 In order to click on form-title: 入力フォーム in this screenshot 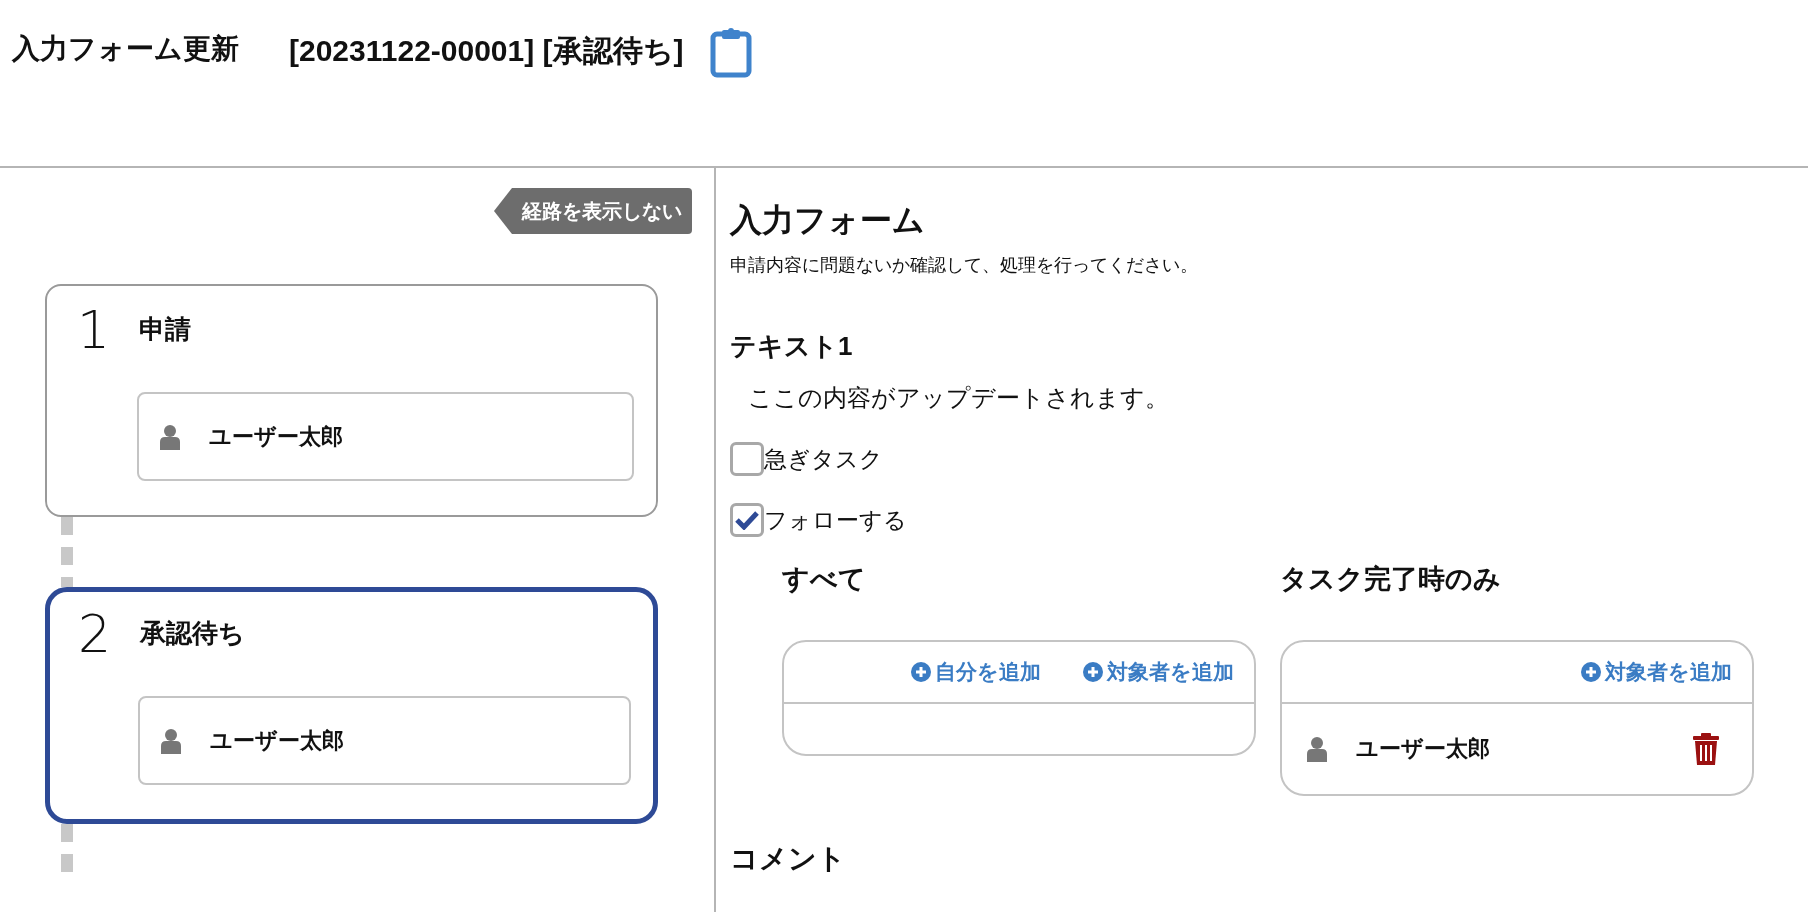, I will do `click(828, 220)`.